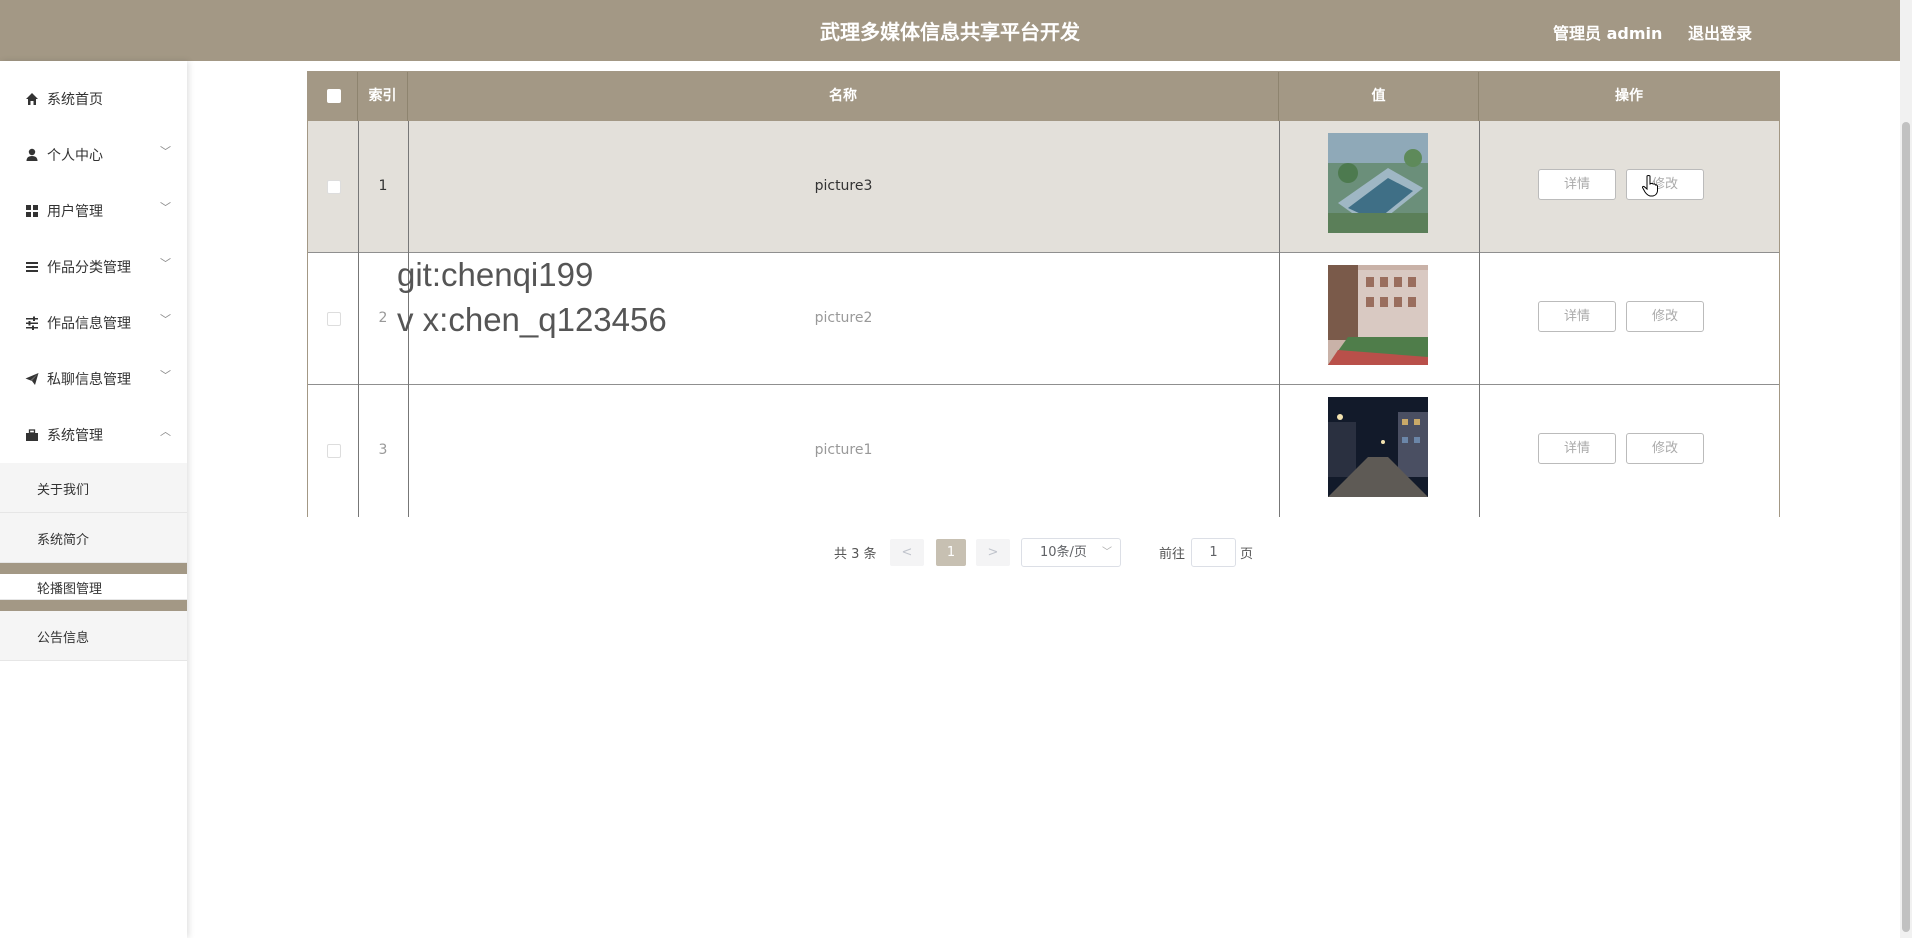 Image resolution: width=1912 pixels, height=938 pixels. I want to click on sidebar-subitem-carousel: 轮播图管理, so click(93, 587).